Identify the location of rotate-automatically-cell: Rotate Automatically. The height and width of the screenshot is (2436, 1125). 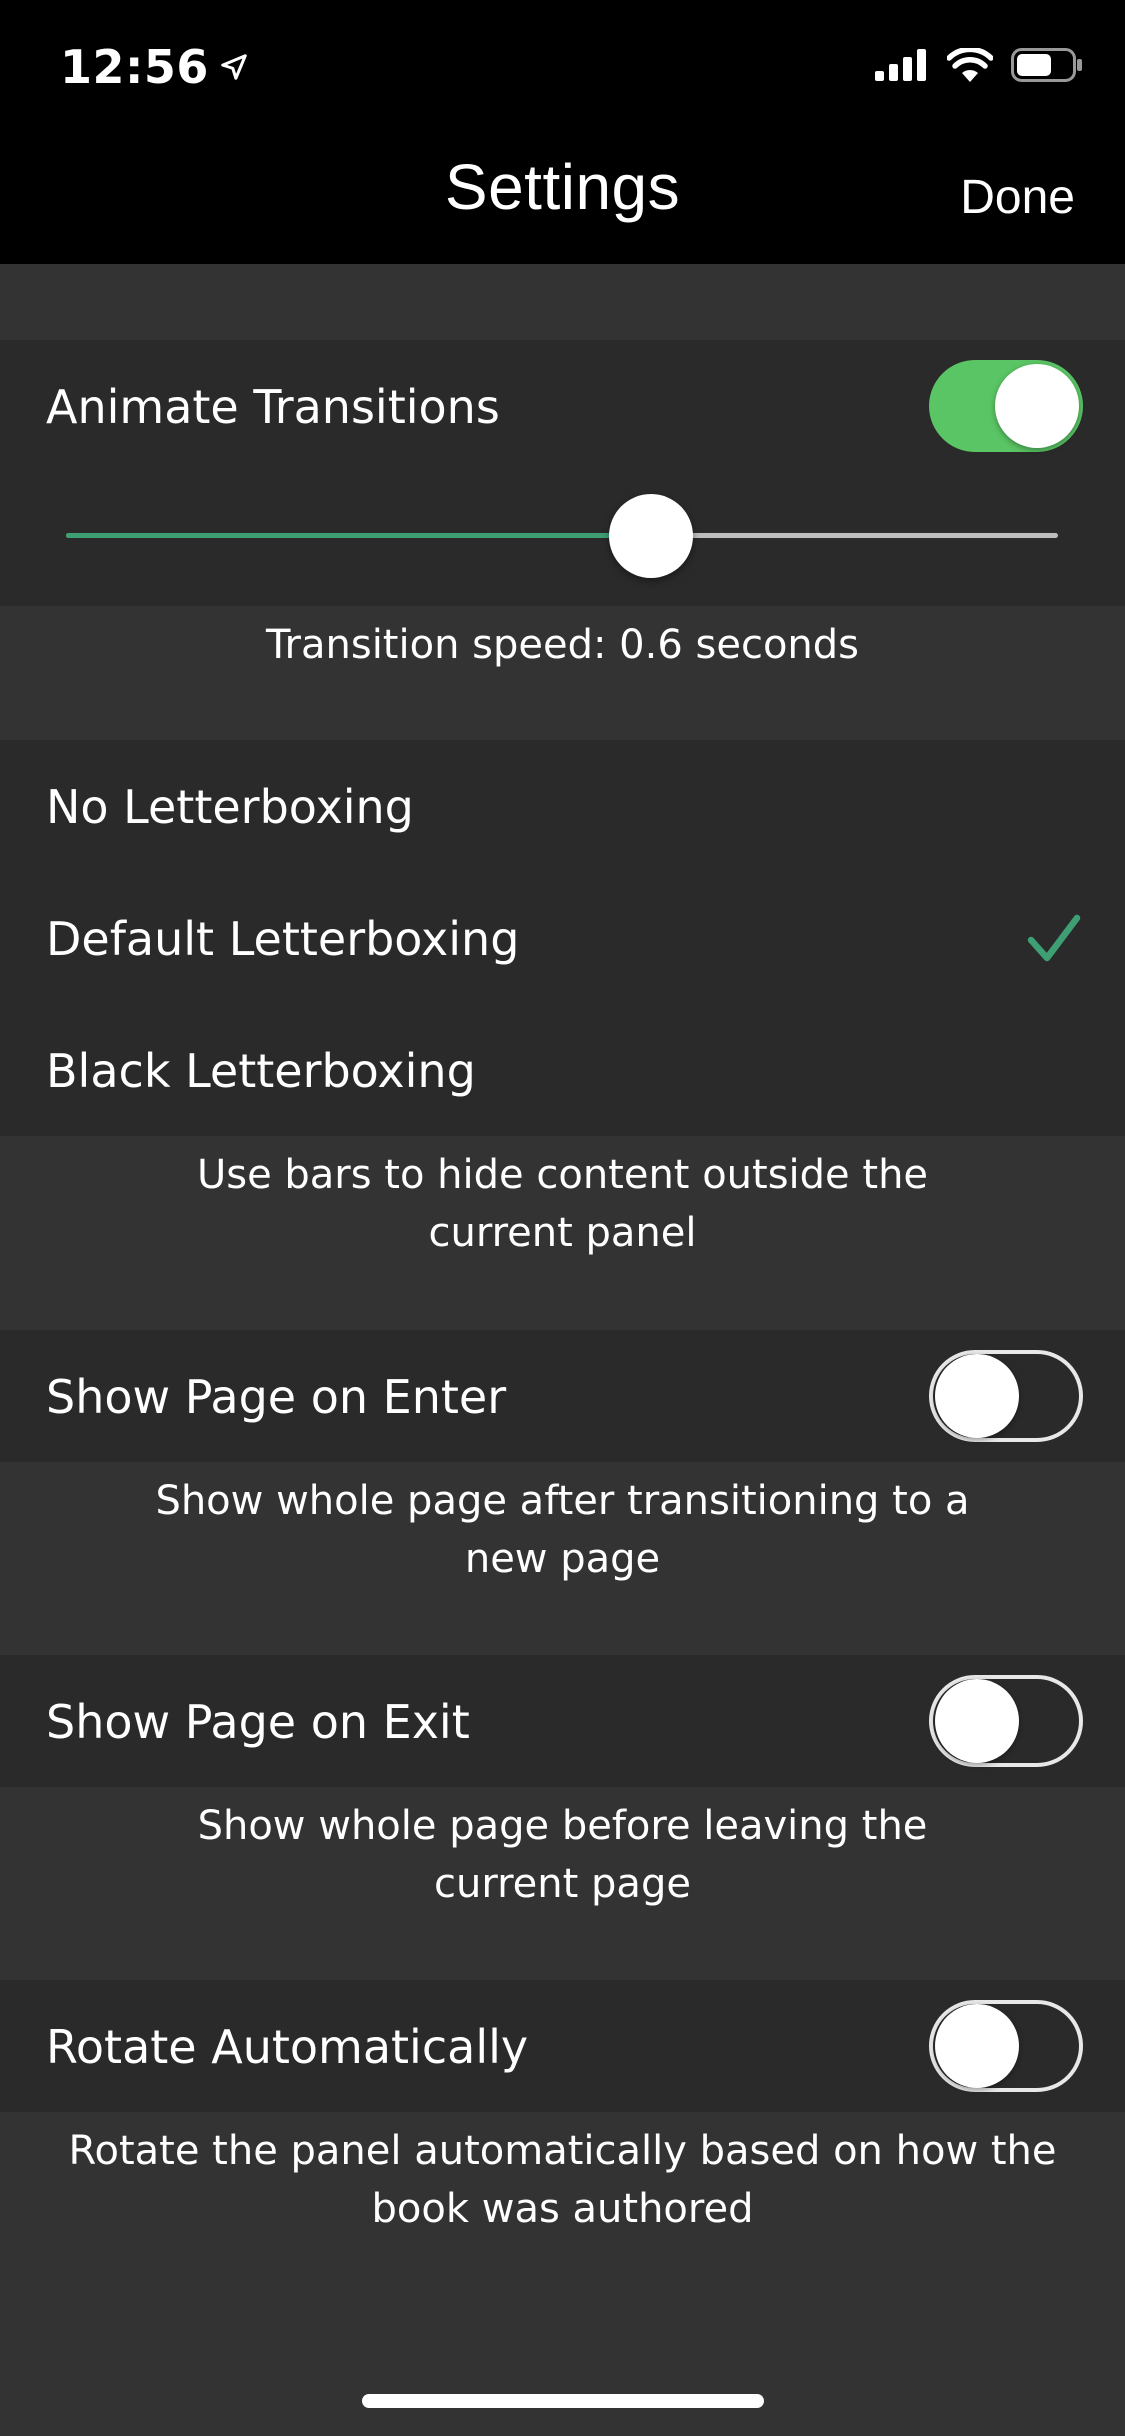
(562, 2046).